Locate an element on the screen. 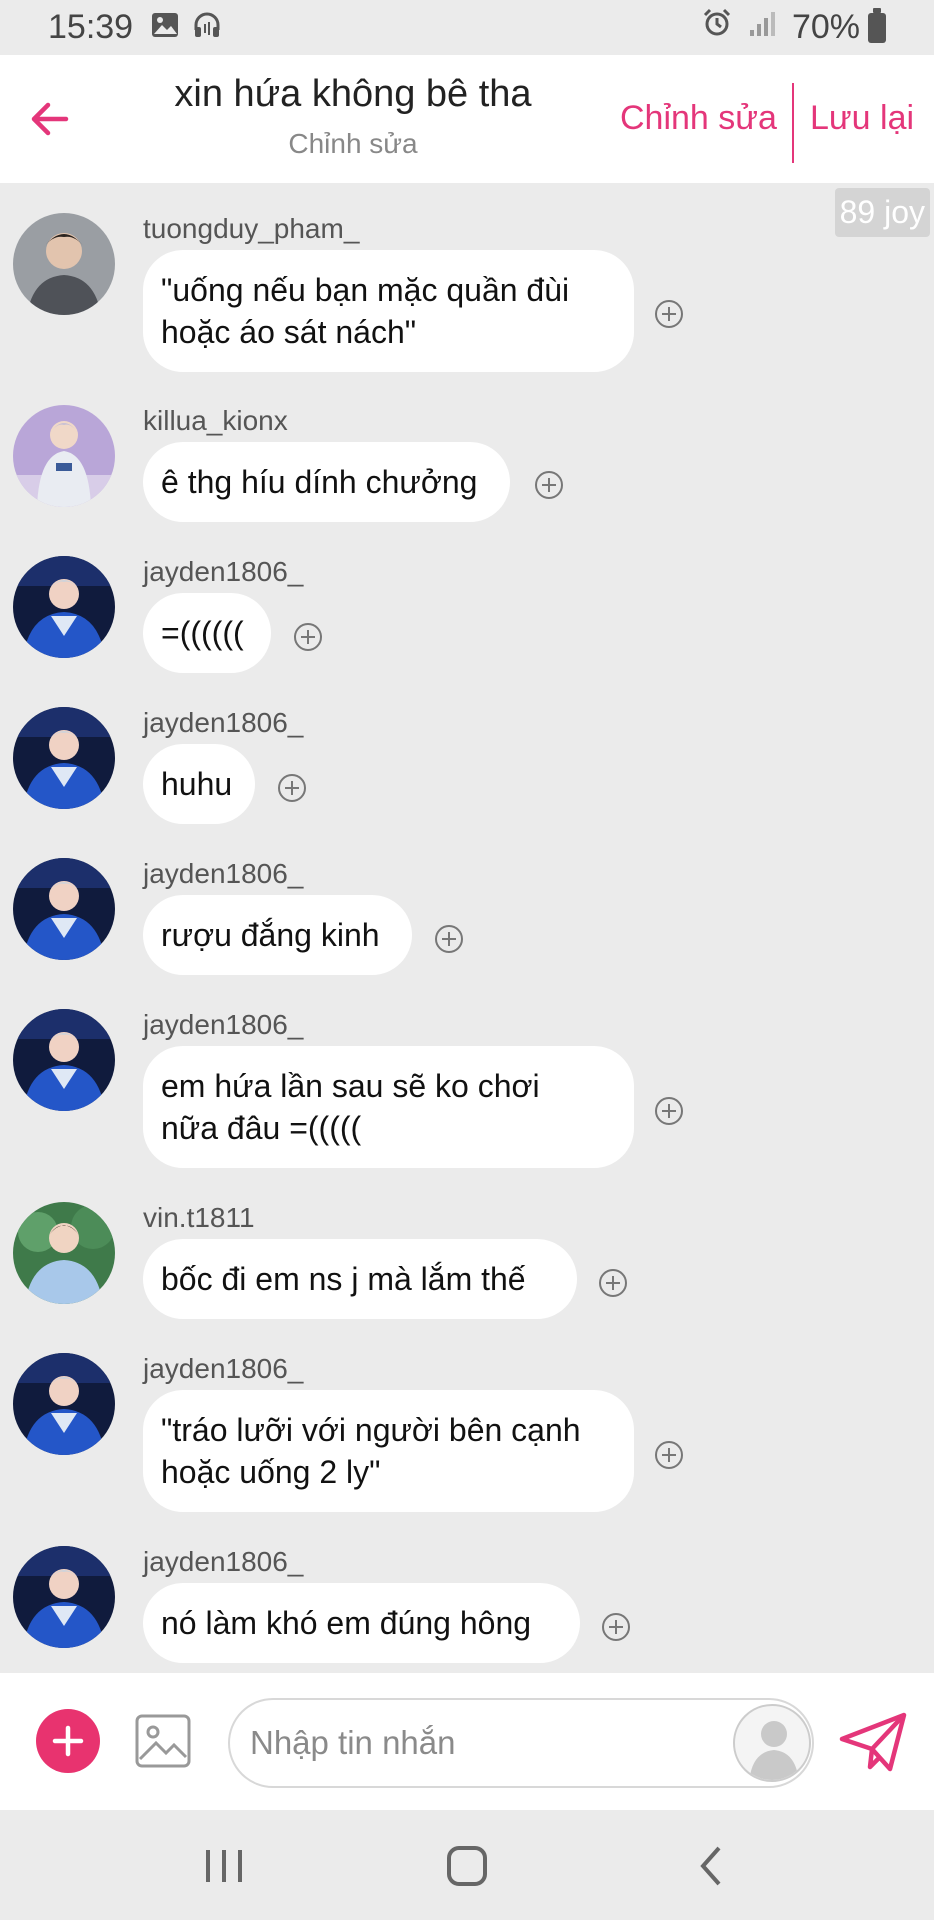 The width and height of the screenshot is (934, 1920). message-bubble: huhu is located at coordinates (199, 784).